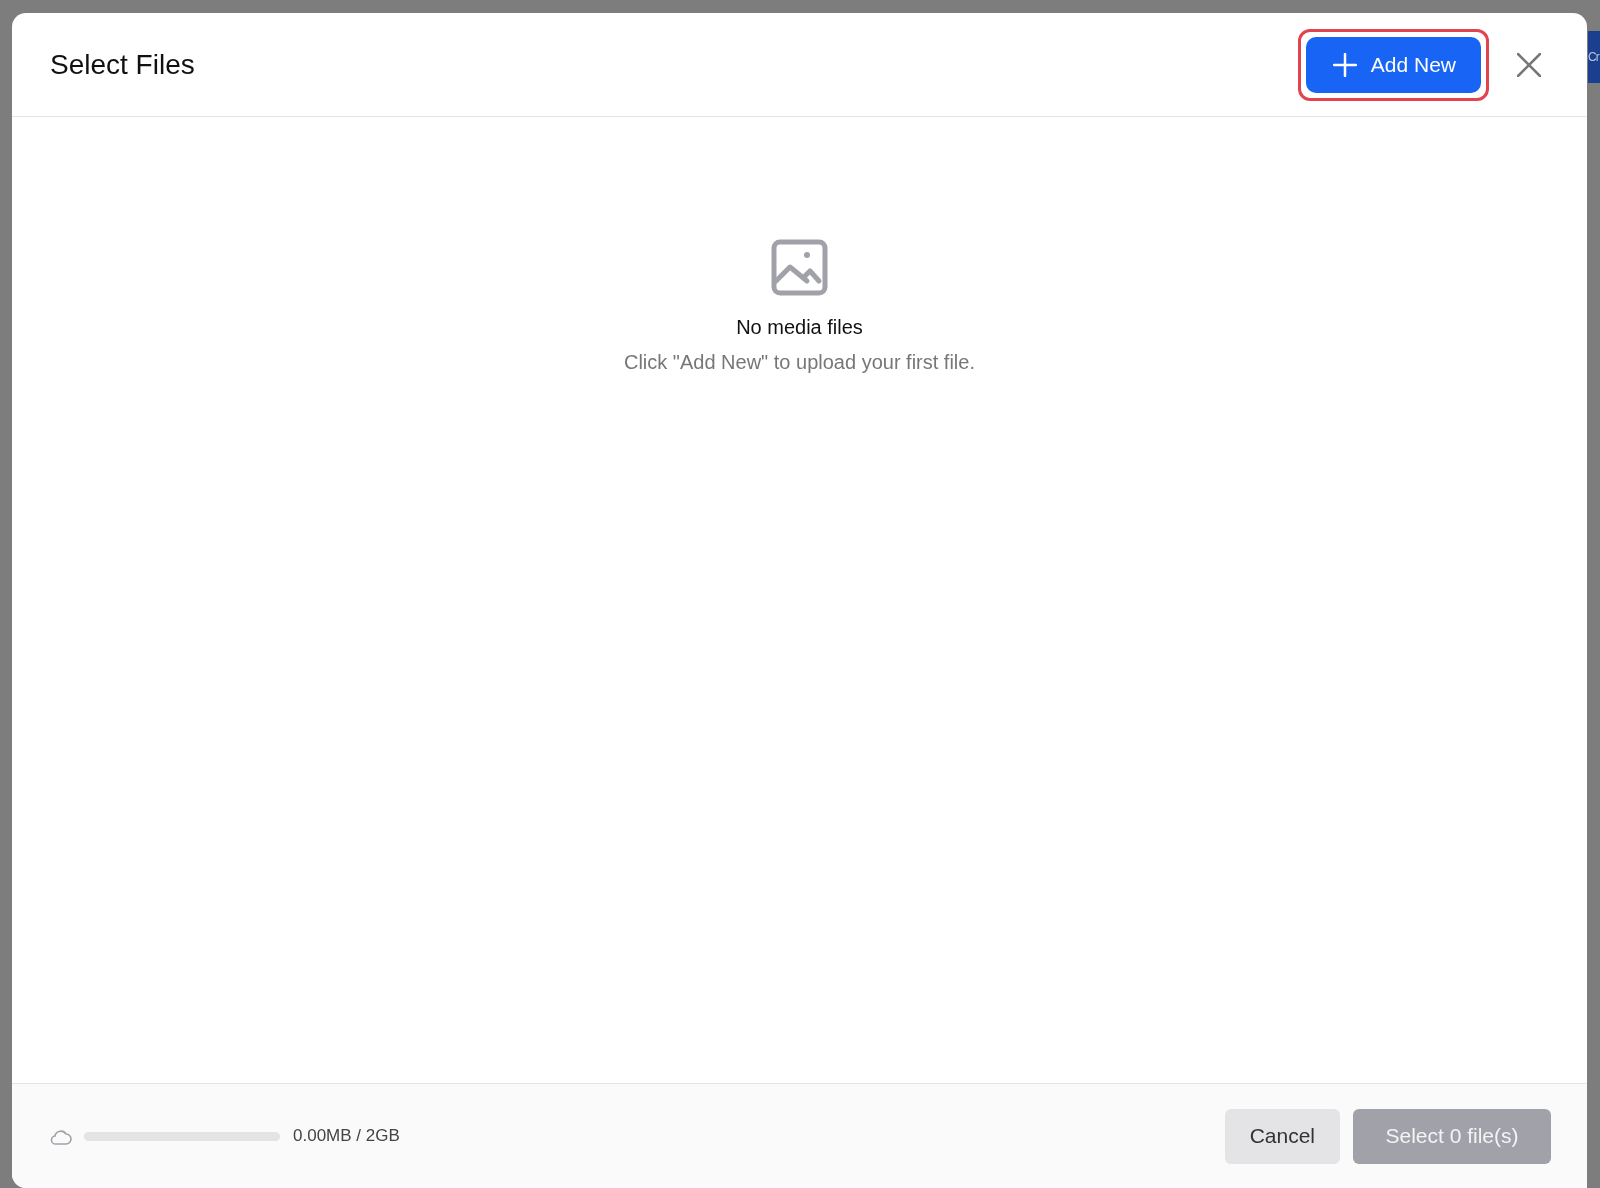 The width and height of the screenshot is (1600, 1188). What do you see at coordinates (61, 1136) in the screenshot?
I see `cloud-icon` at bounding box center [61, 1136].